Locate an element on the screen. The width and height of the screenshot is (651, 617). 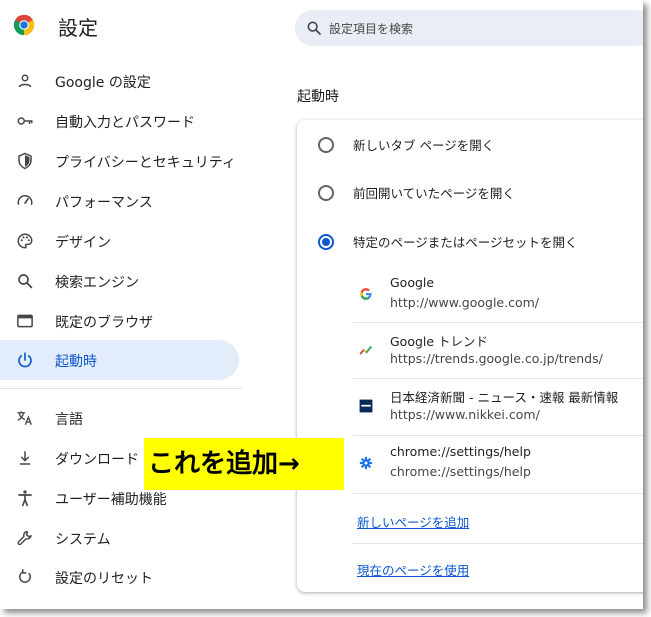
sidebar-item-autofill: 自動入力とパスワード is located at coordinates (120, 121).